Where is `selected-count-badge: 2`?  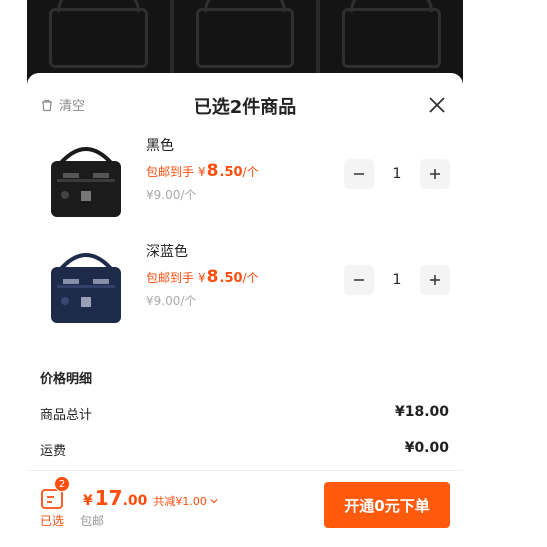 selected-count-badge: 2 is located at coordinates (62, 484).